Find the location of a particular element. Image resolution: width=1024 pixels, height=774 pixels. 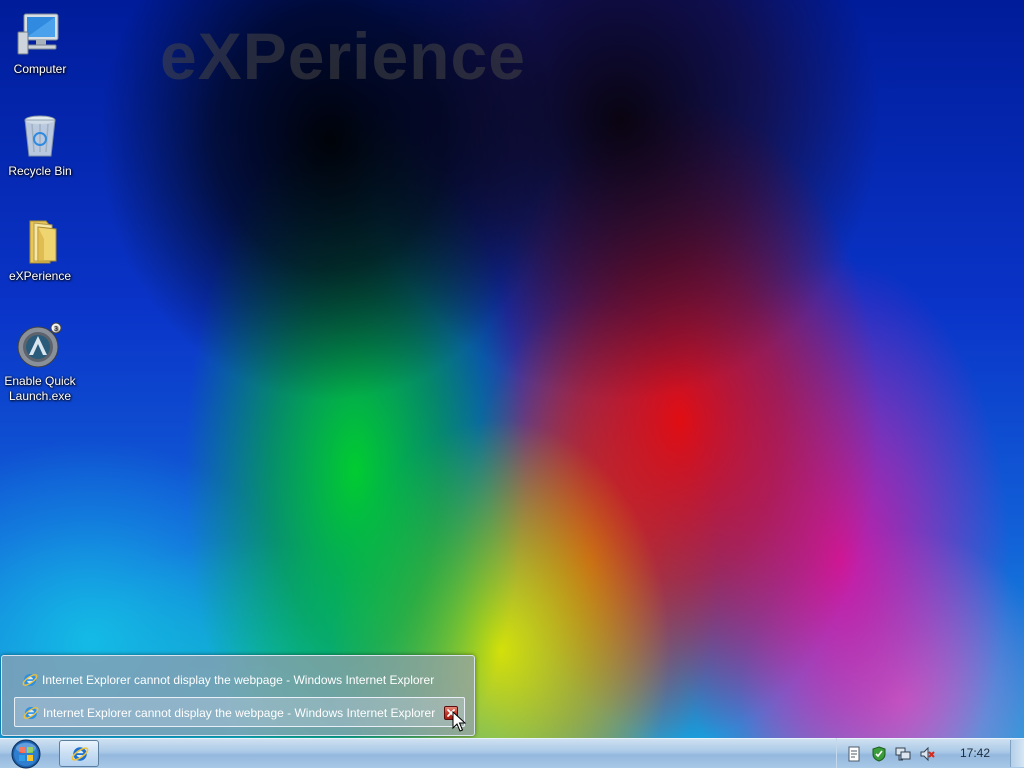

desktop-icon-label: Computer is located at coordinates (40, 69).